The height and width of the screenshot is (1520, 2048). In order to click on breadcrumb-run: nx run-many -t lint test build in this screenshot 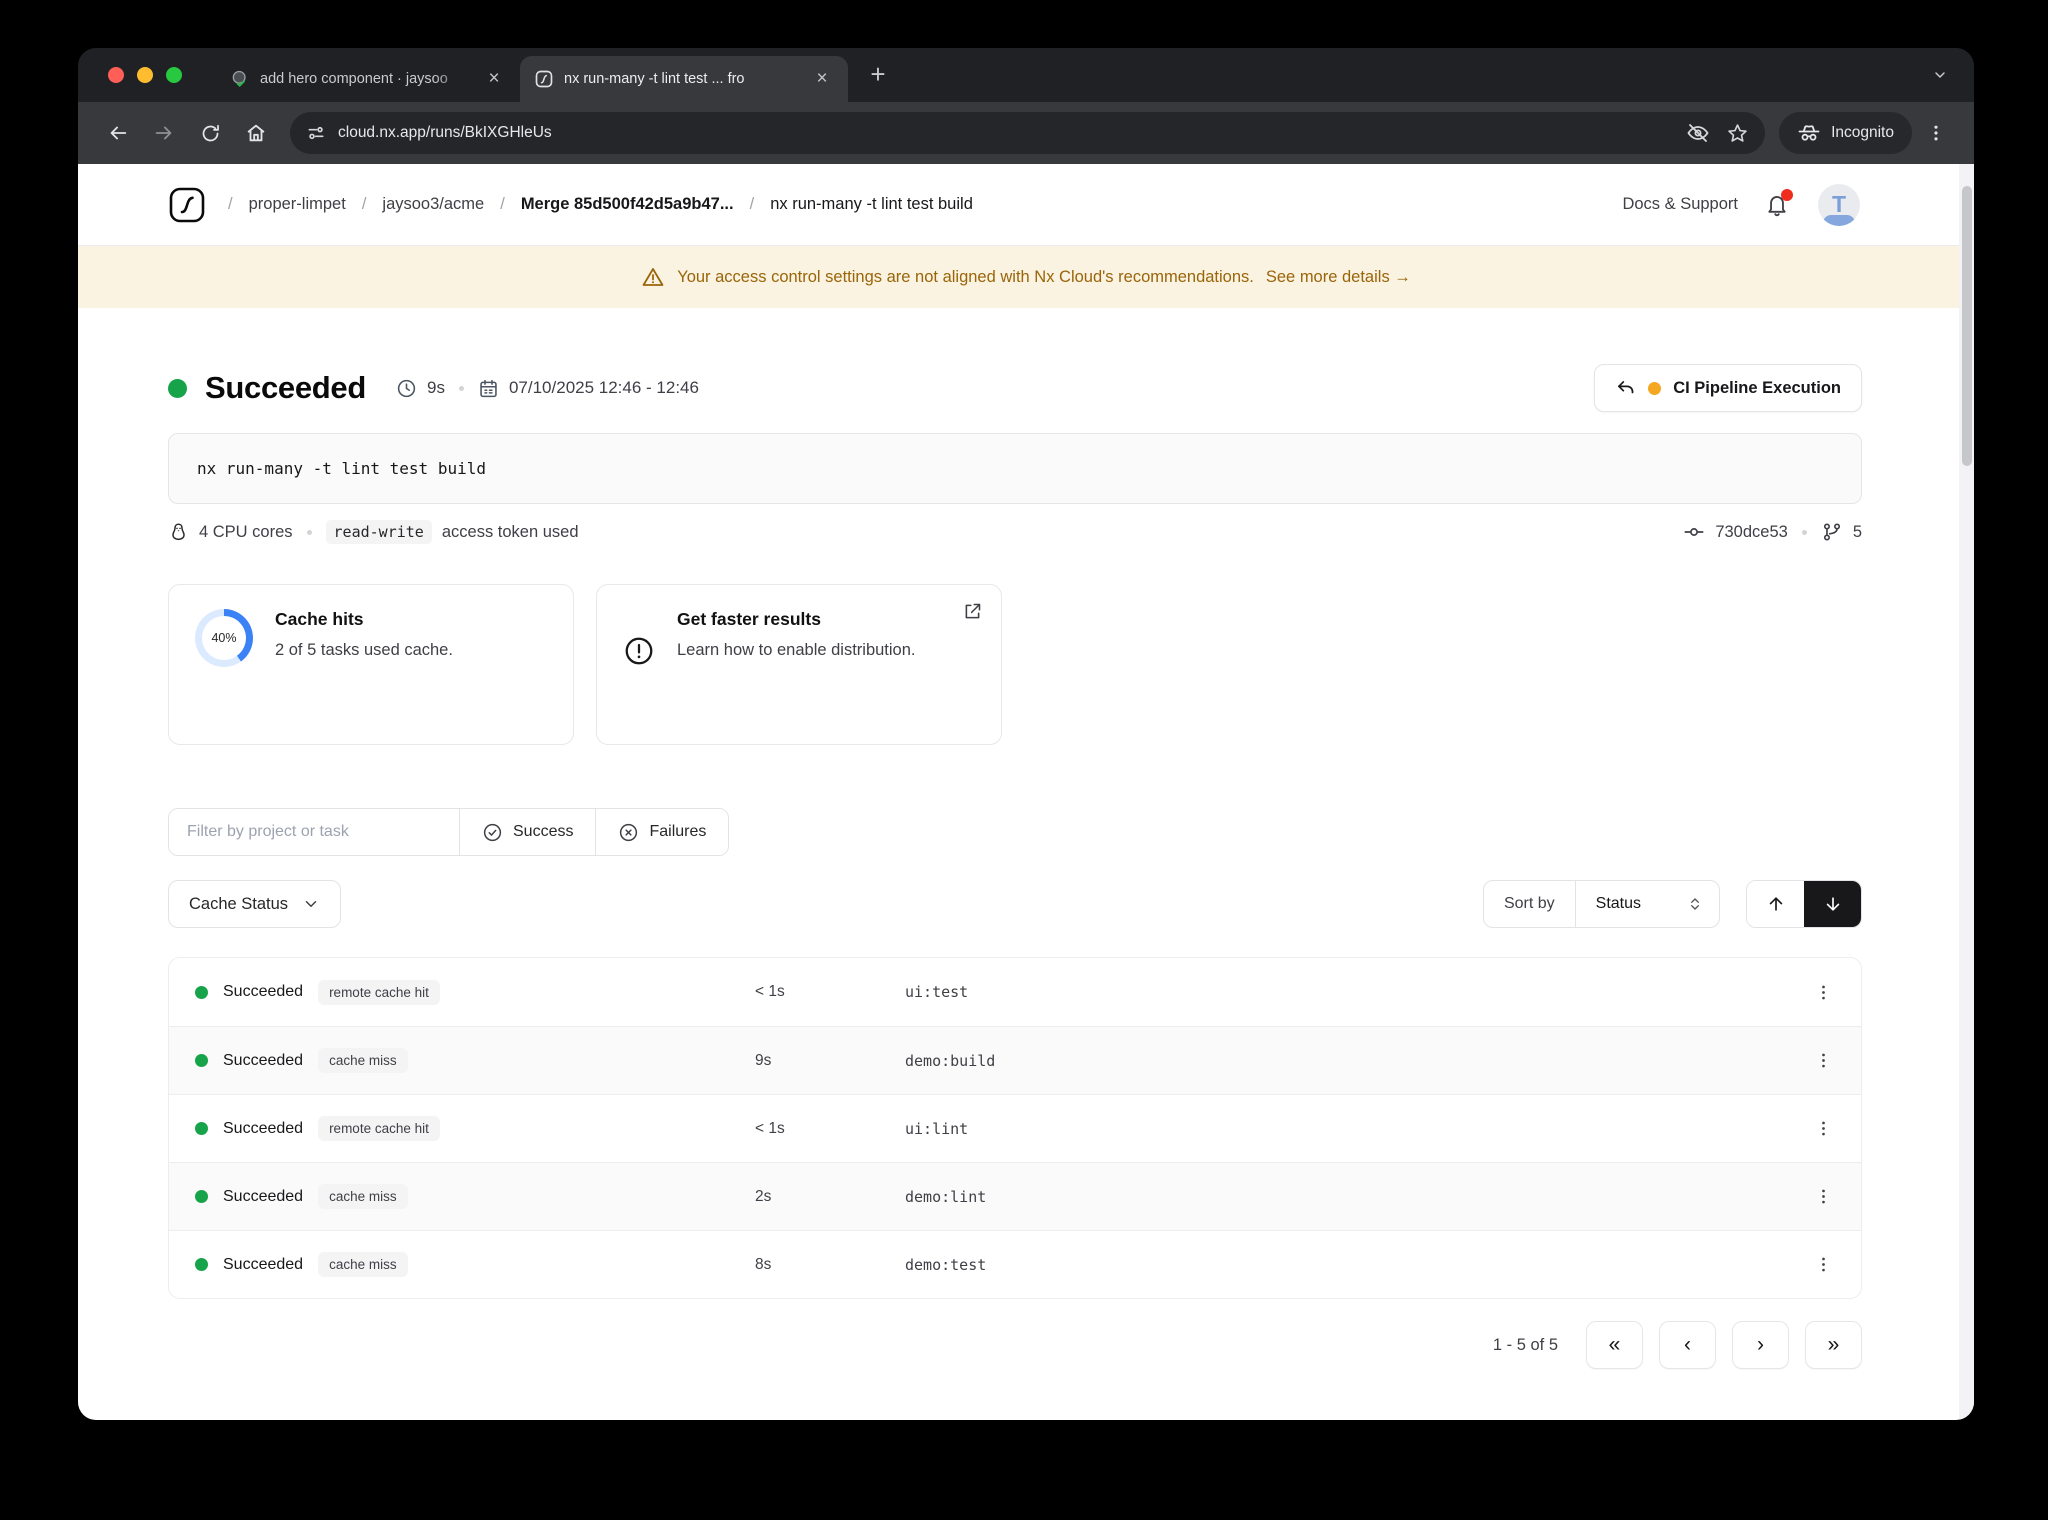, I will do `click(871, 204)`.